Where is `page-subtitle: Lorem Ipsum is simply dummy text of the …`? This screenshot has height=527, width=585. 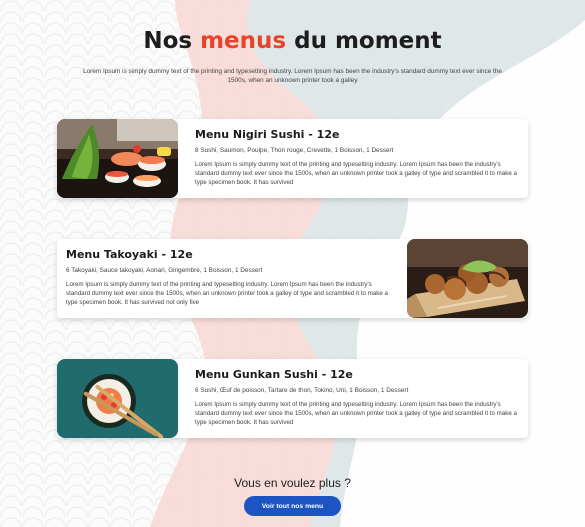
page-subtitle: Lorem Ipsum is simply dummy text of the … is located at coordinates (292, 76).